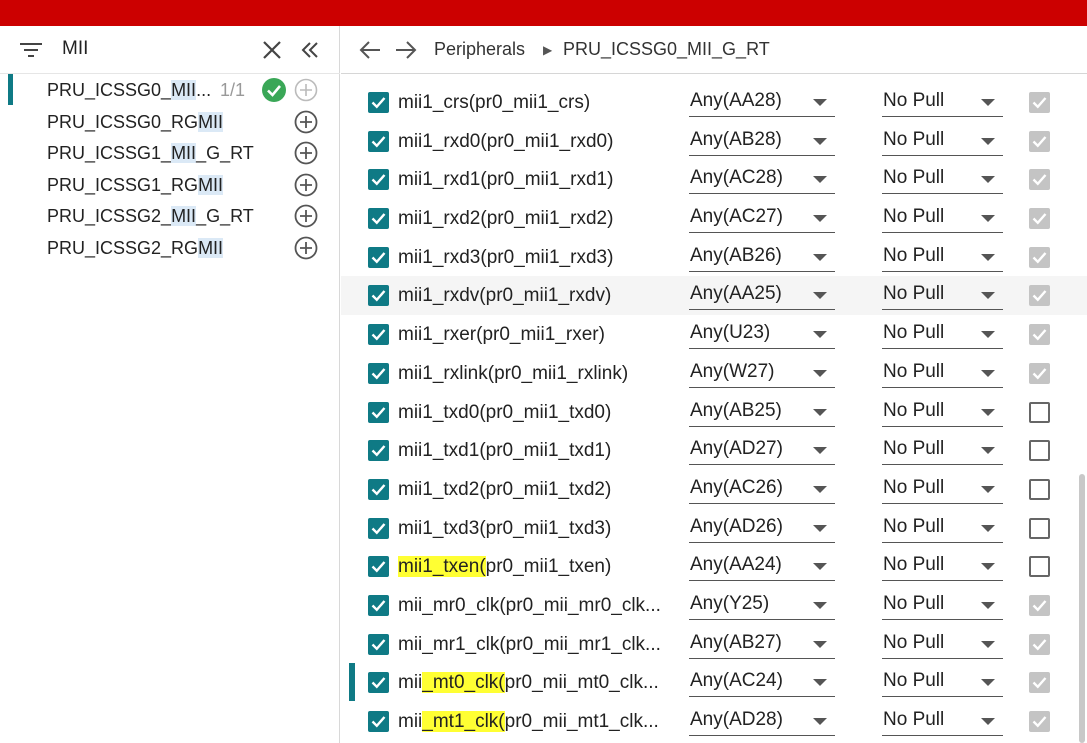 Image resolution: width=1087 pixels, height=743 pixels. I want to click on pin-select: Any(U23), so click(762, 335).